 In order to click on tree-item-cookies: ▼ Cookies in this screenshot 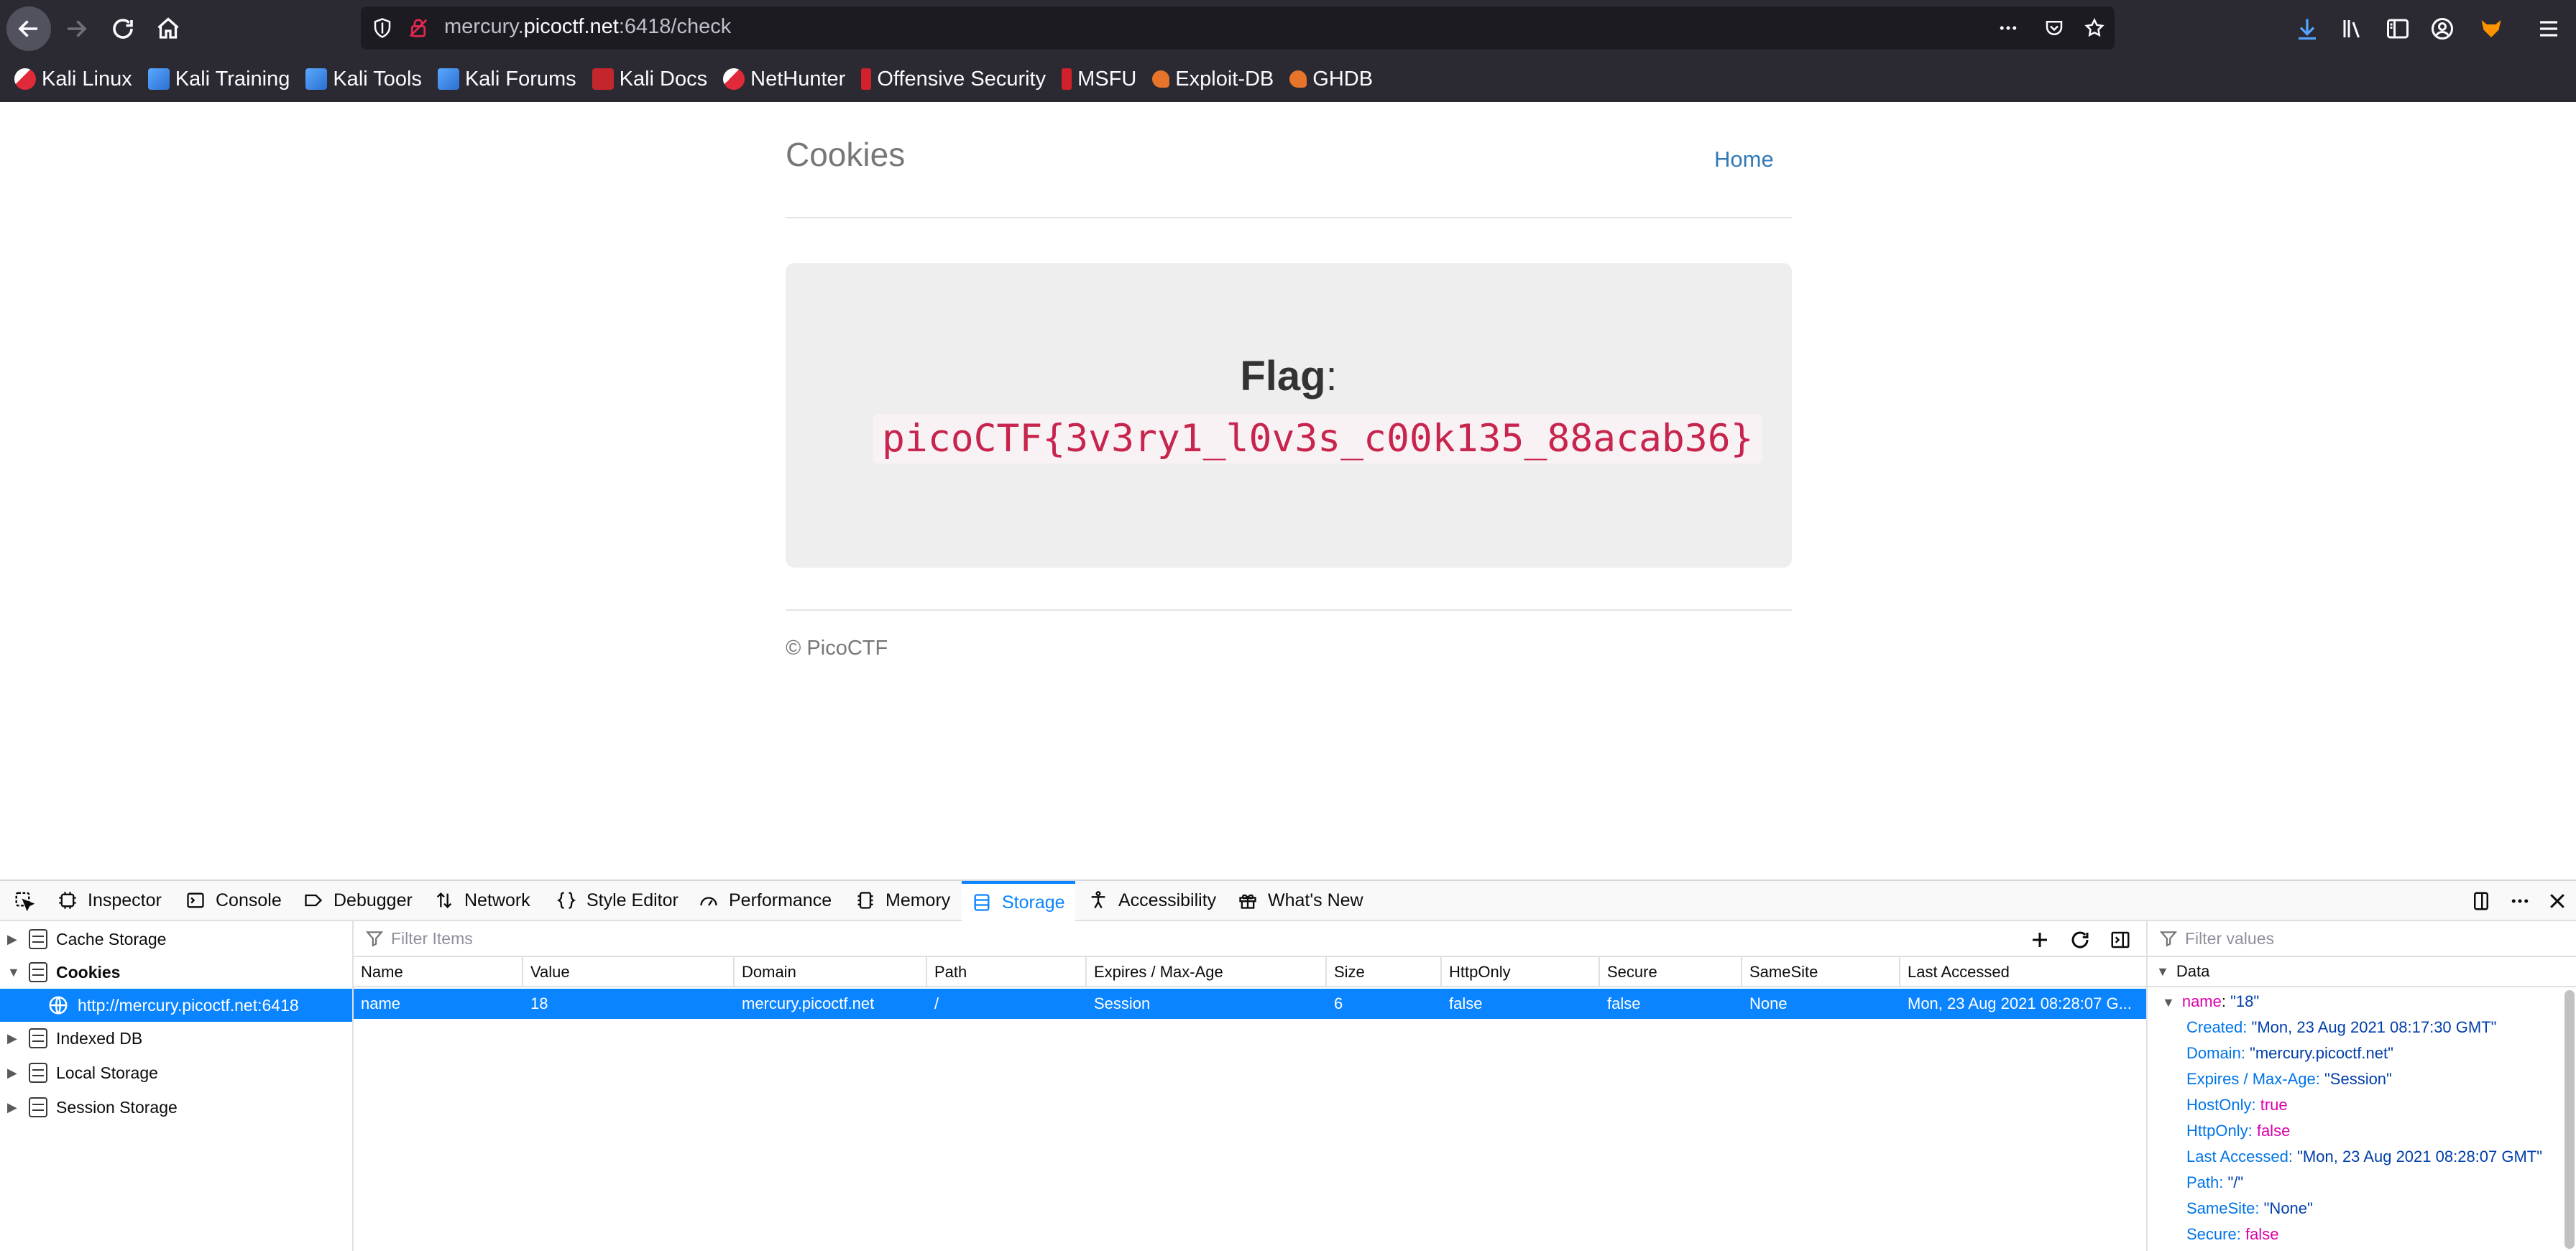, I will do `click(176, 972)`.